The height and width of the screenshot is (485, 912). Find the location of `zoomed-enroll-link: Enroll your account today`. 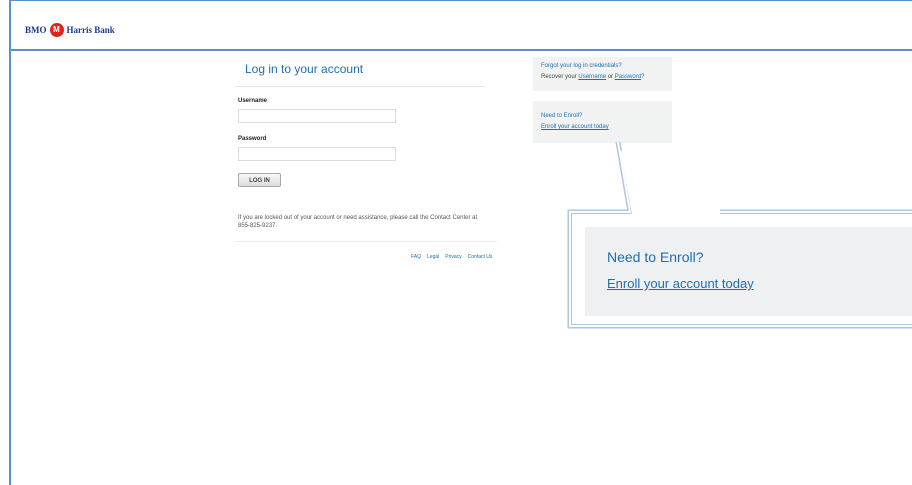

zoomed-enroll-link: Enroll your account today is located at coordinates (680, 283).